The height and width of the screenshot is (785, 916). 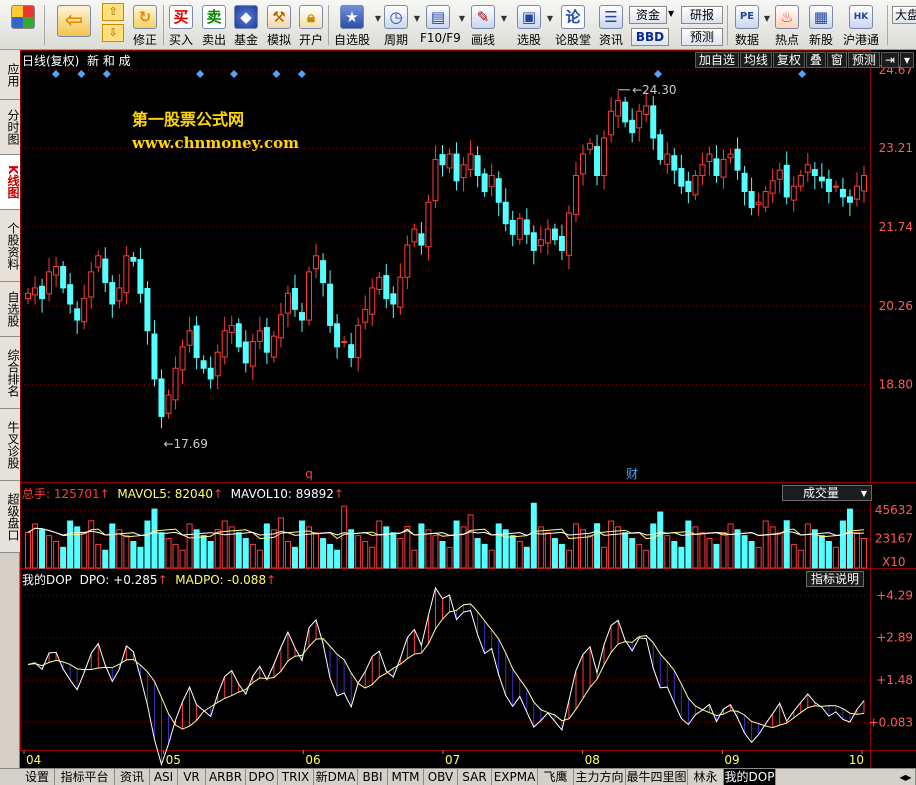 I want to click on toolbar-refresh-label: 修正, so click(x=144, y=40).